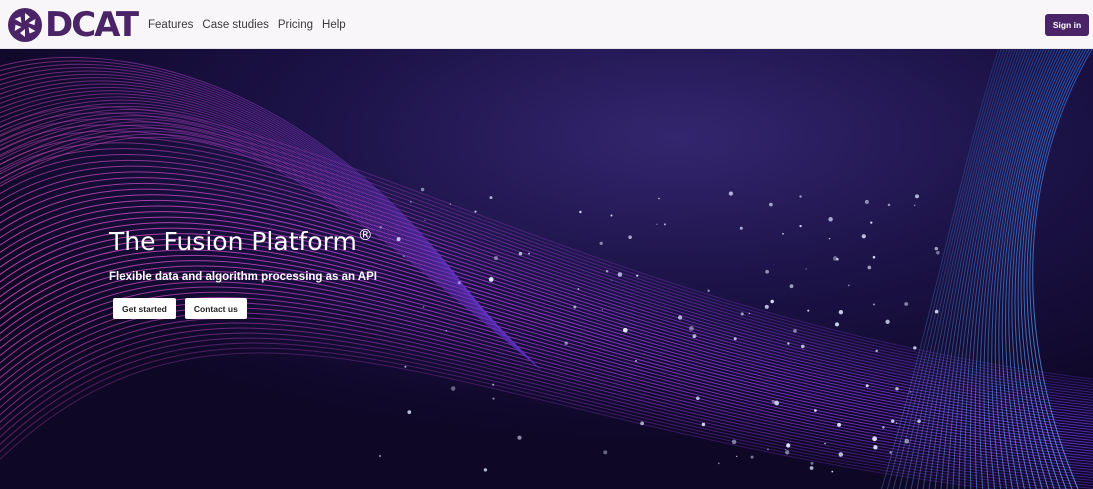 This screenshot has width=1093, height=489. What do you see at coordinates (295, 25) in the screenshot?
I see `nav-link-pricing: Pricing` at bounding box center [295, 25].